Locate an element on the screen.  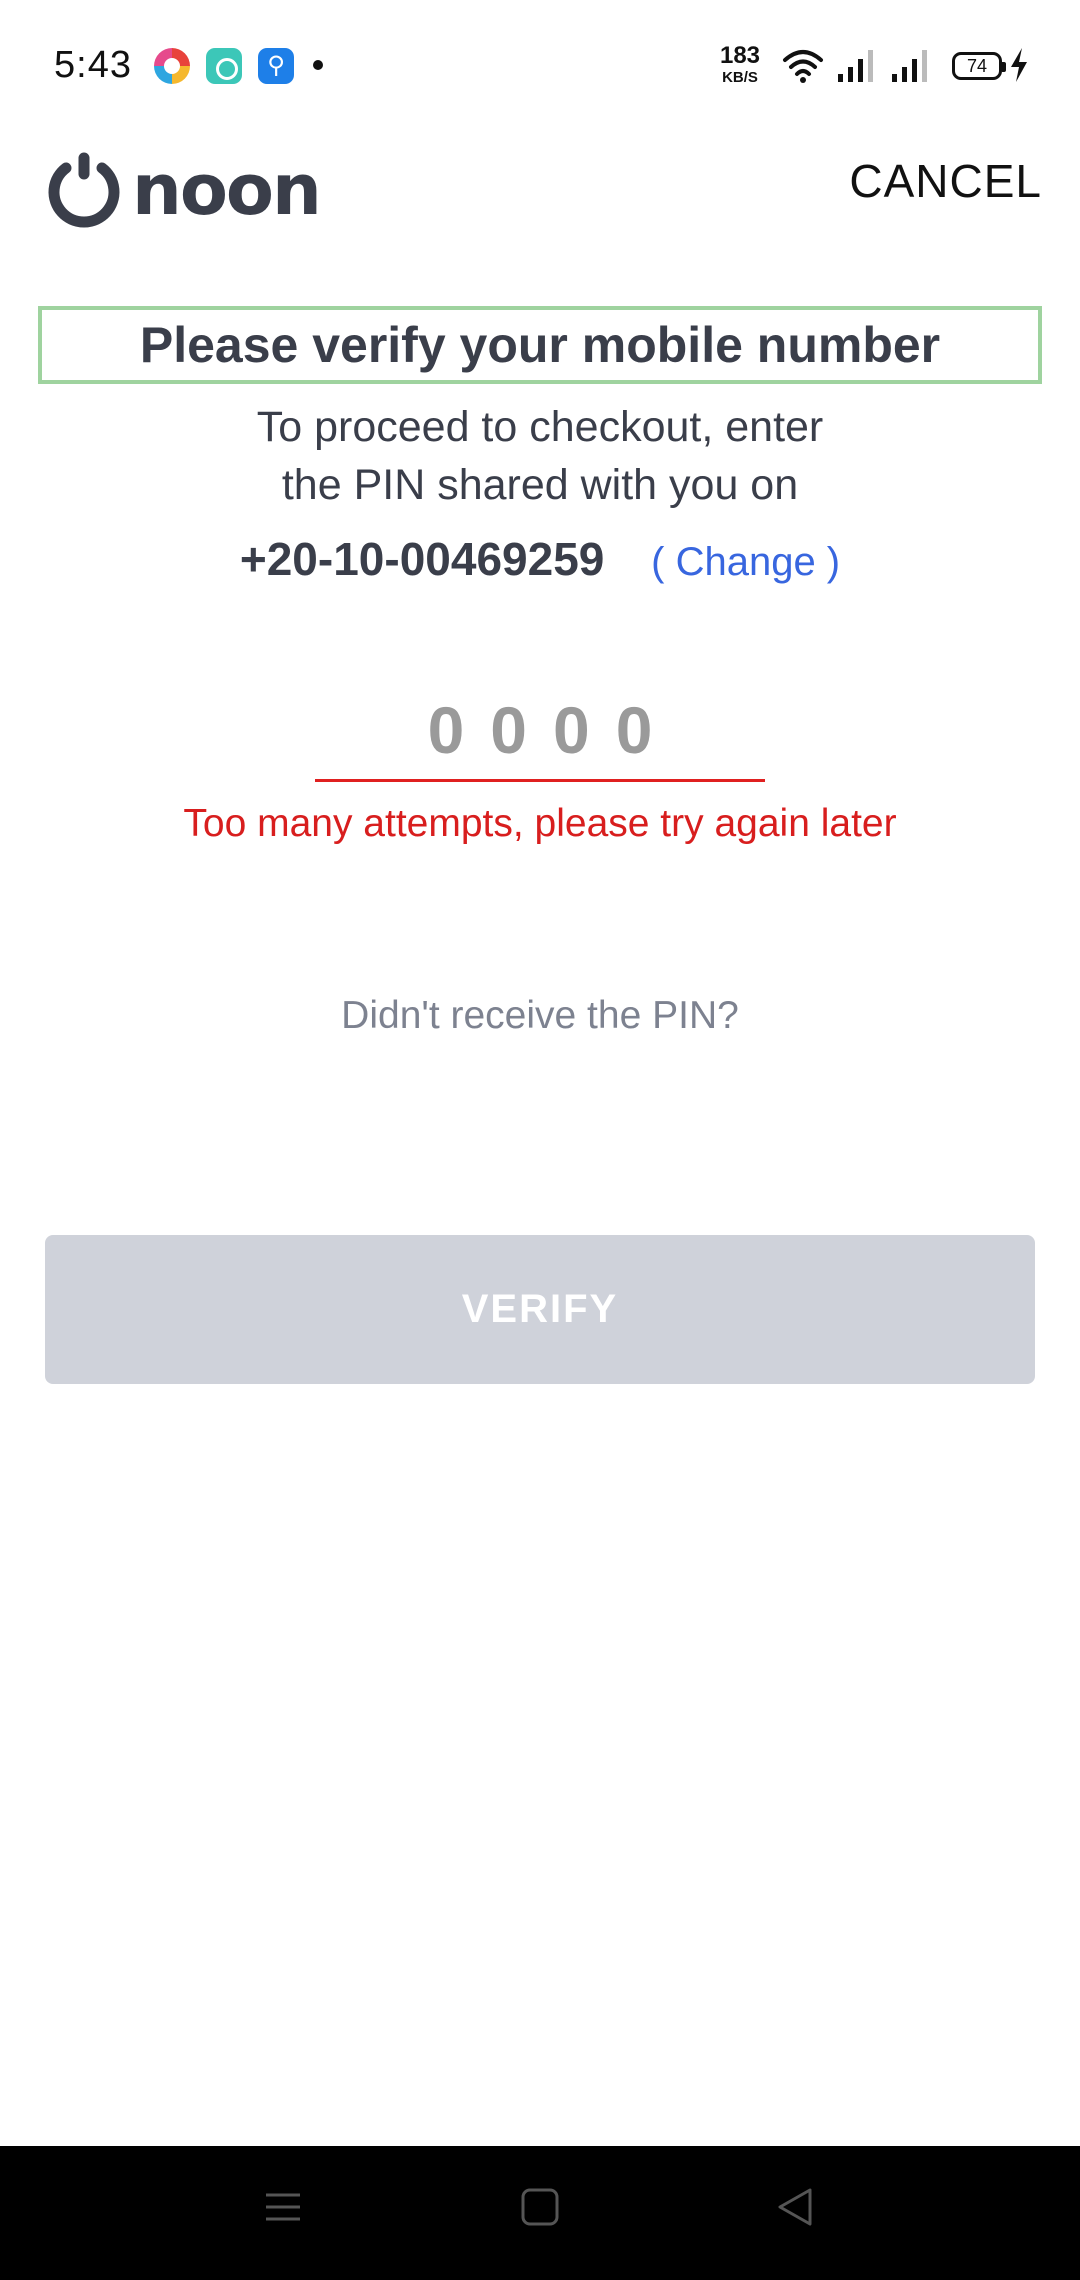
wifi-icon is located at coordinates (803, 66).